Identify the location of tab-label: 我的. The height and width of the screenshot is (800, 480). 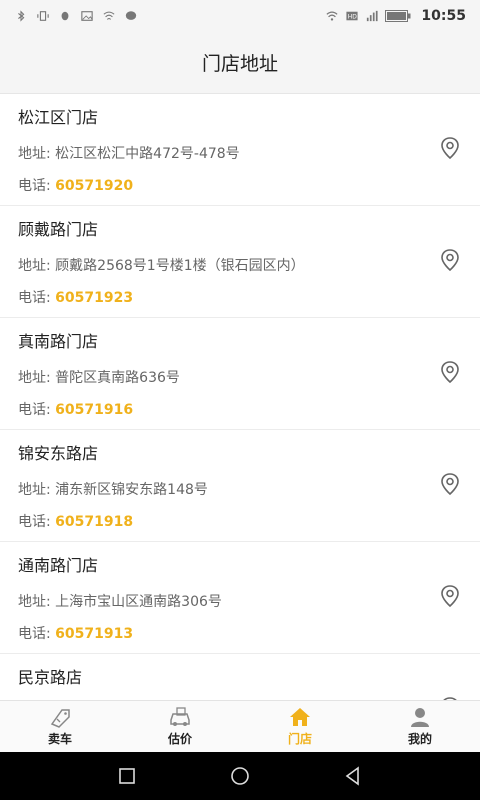
(419, 739).